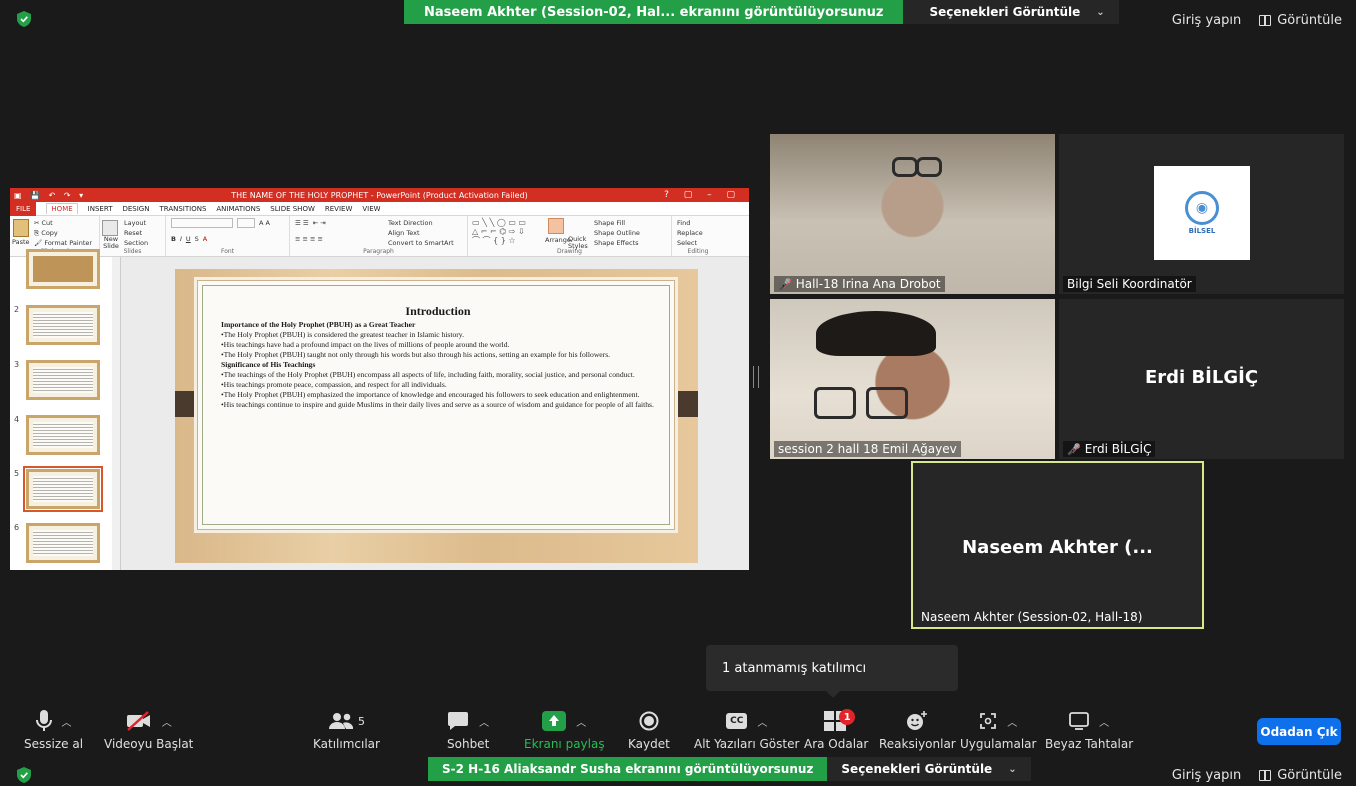 This screenshot has width=1356, height=786. Describe the element at coordinates (63, 243) in the screenshot. I see `format-painter-button: 🖌 Format Painter` at that location.